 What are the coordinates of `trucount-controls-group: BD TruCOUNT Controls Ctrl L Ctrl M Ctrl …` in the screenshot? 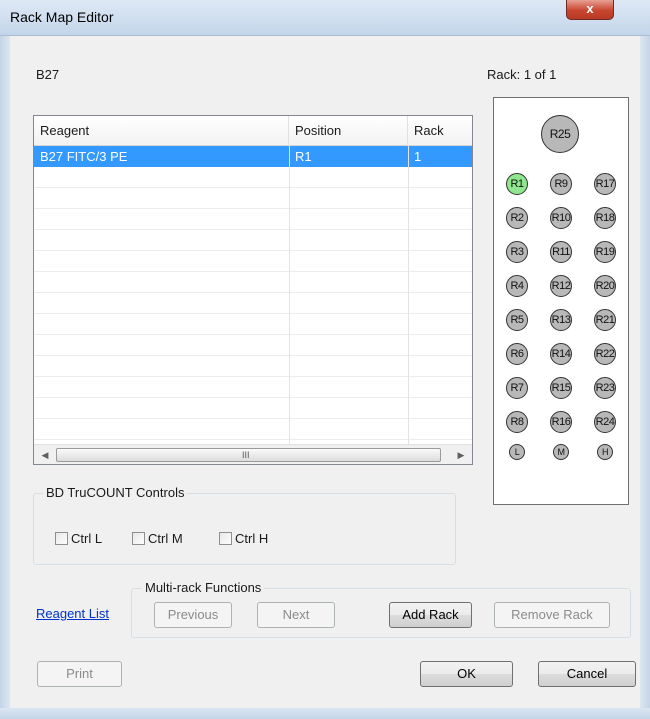 It's located at (244, 525).